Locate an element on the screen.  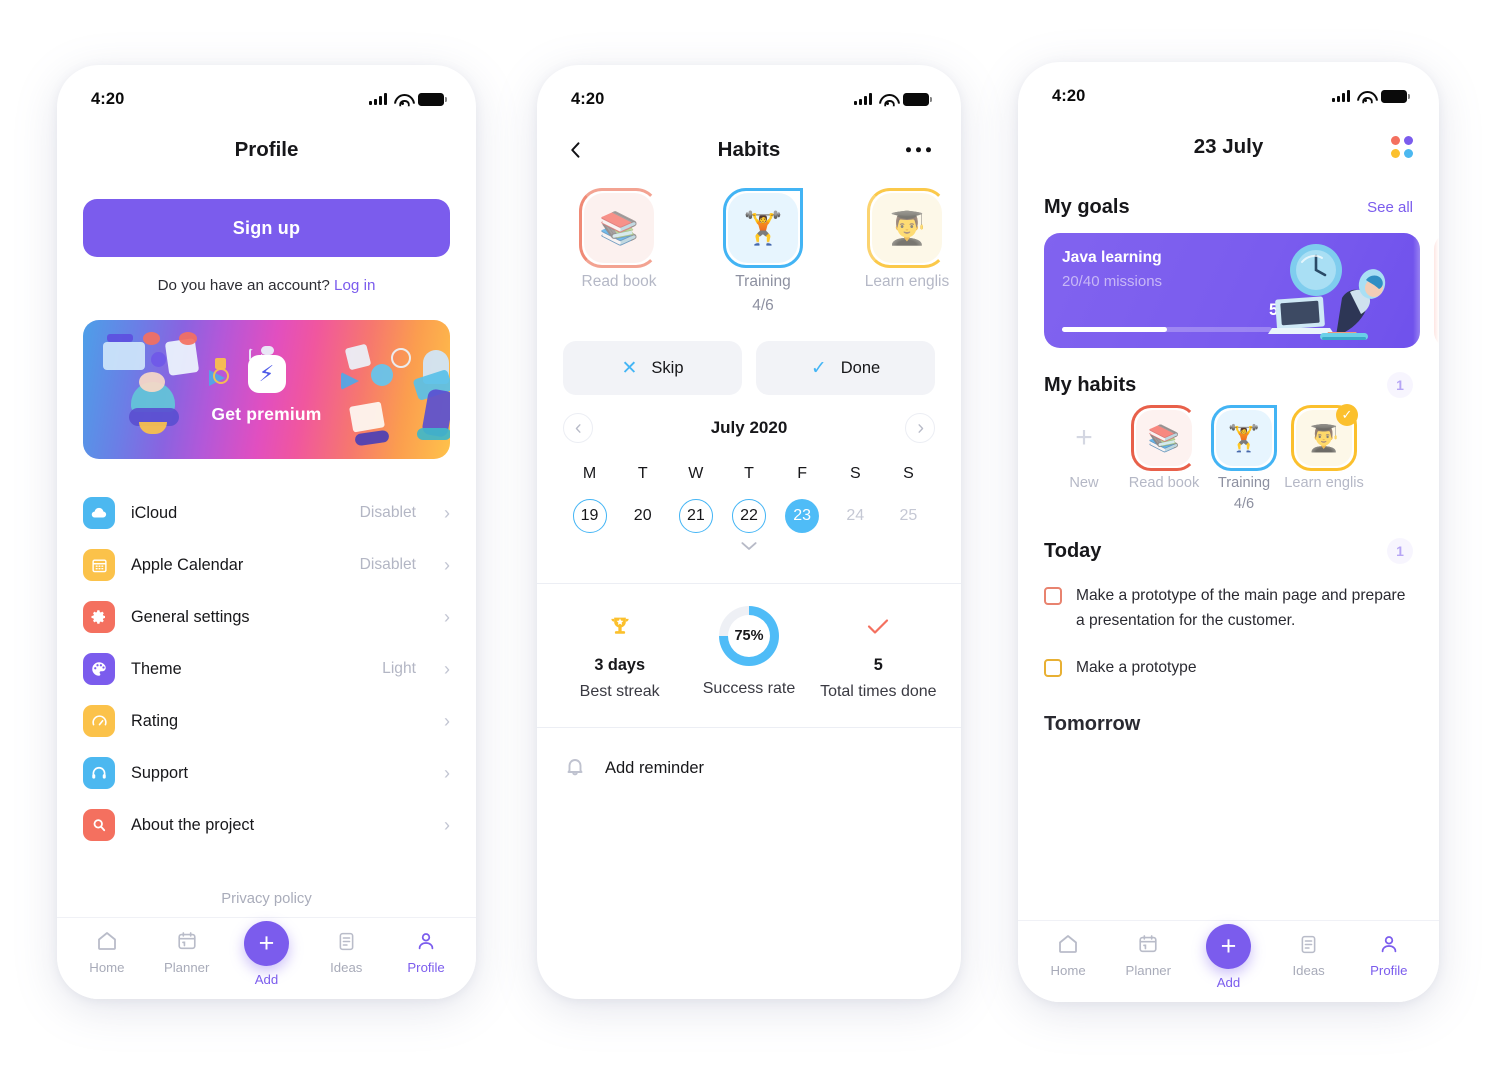
gauge-icon is located at coordinates (99, 721).